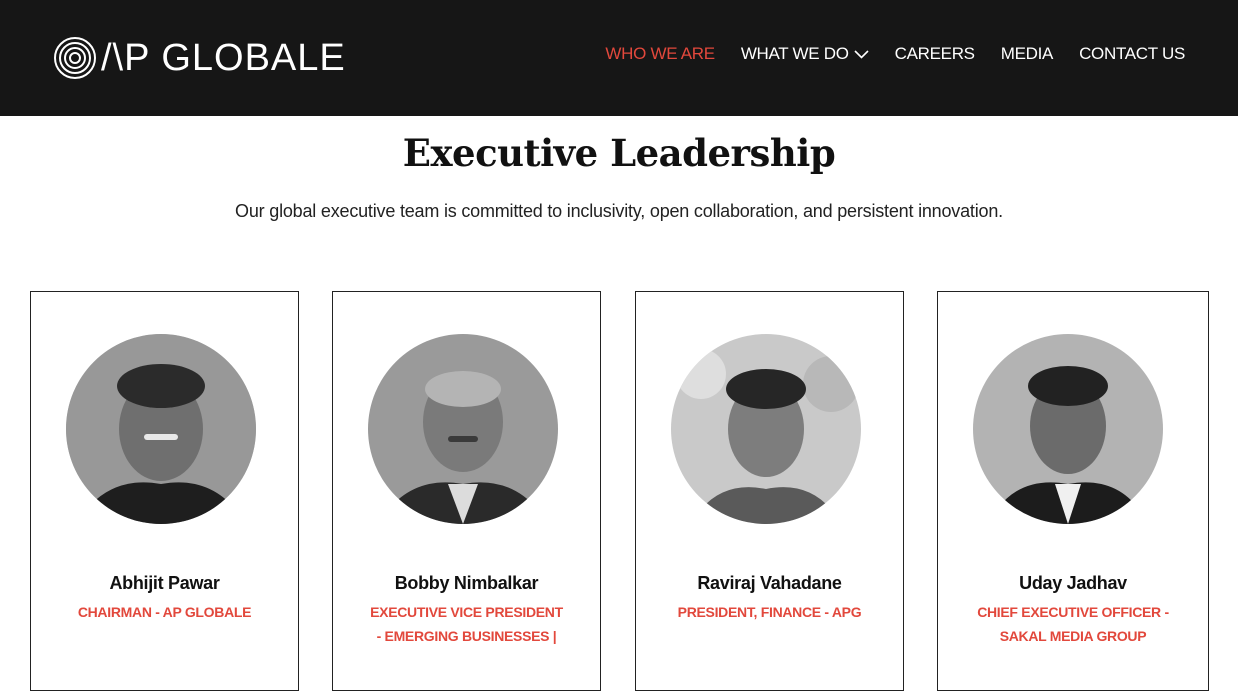 The width and height of the screenshot is (1238, 691). Describe the element at coordinates (75, 58) in the screenshot. I see `spiral-logo-icon` at that location.